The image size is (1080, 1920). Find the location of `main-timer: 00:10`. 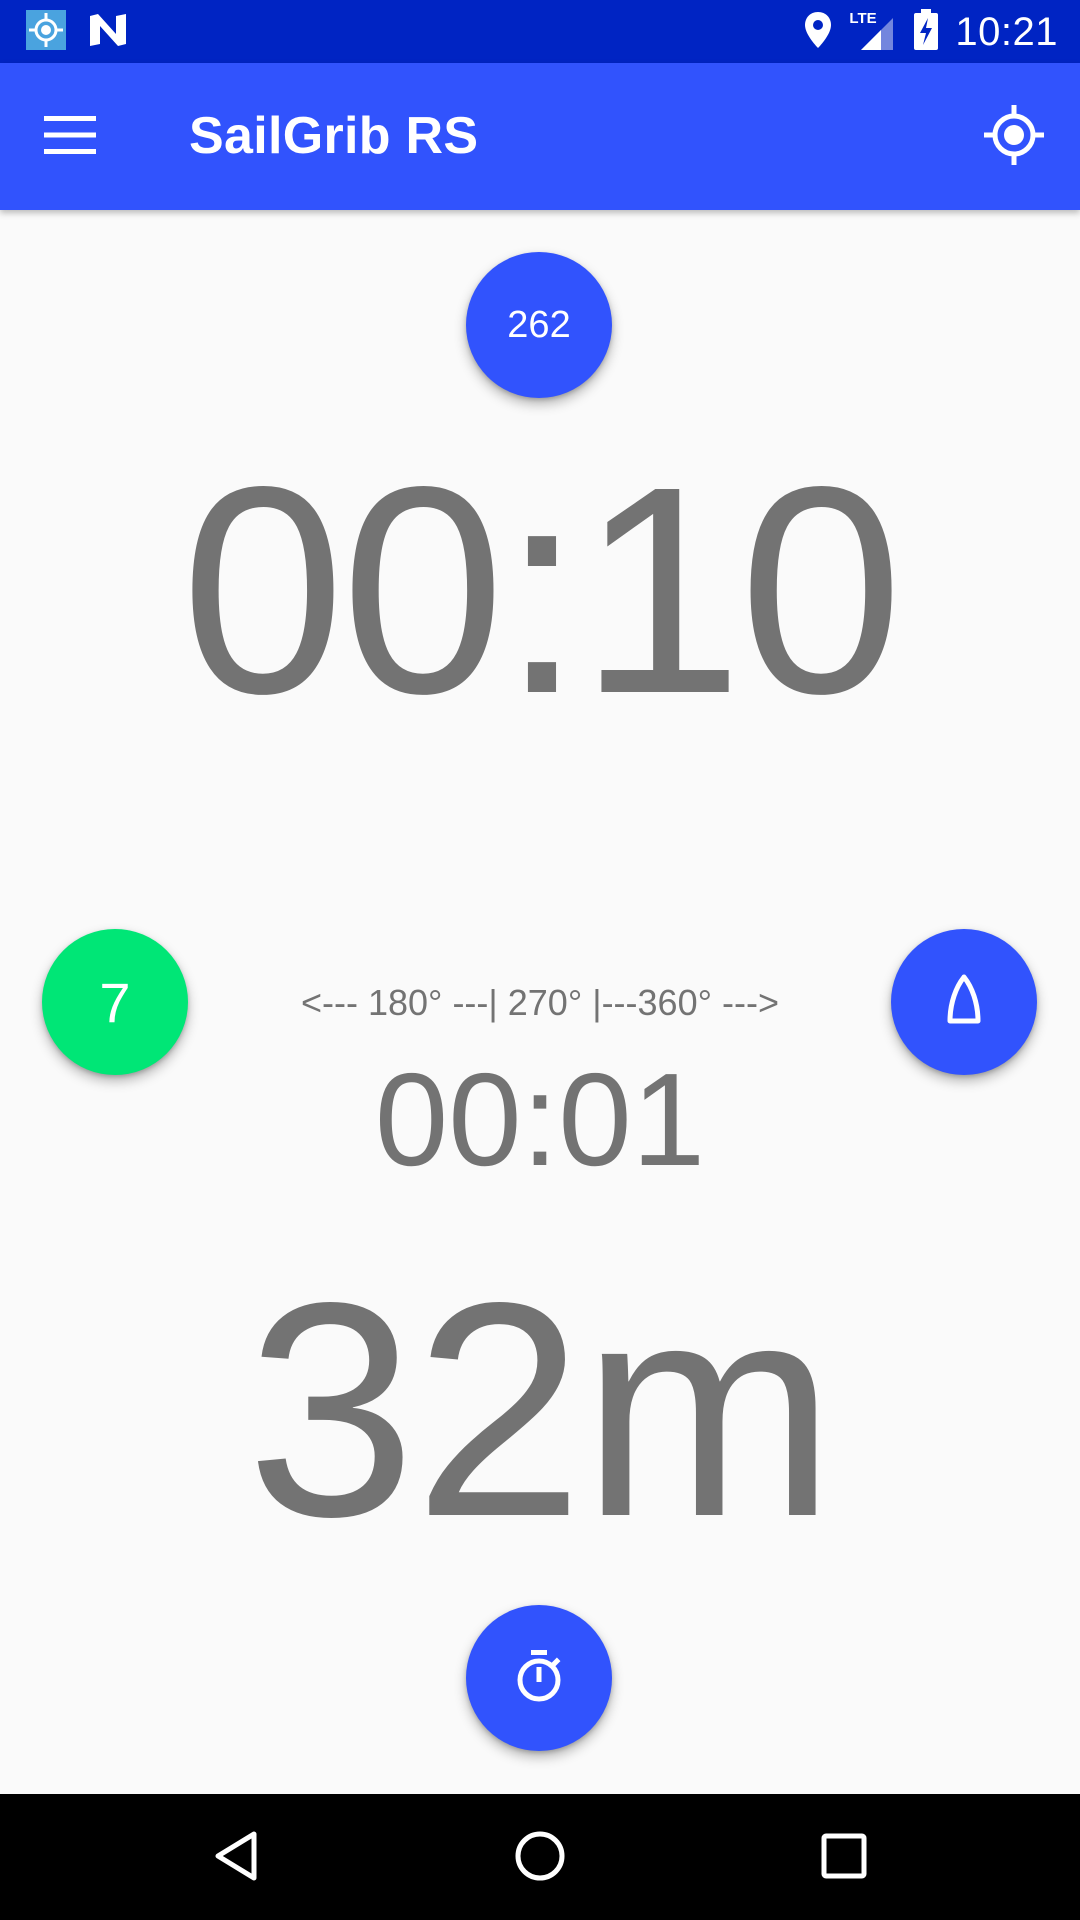

main-timer: 00:10 is located at coordinates (541, 590).